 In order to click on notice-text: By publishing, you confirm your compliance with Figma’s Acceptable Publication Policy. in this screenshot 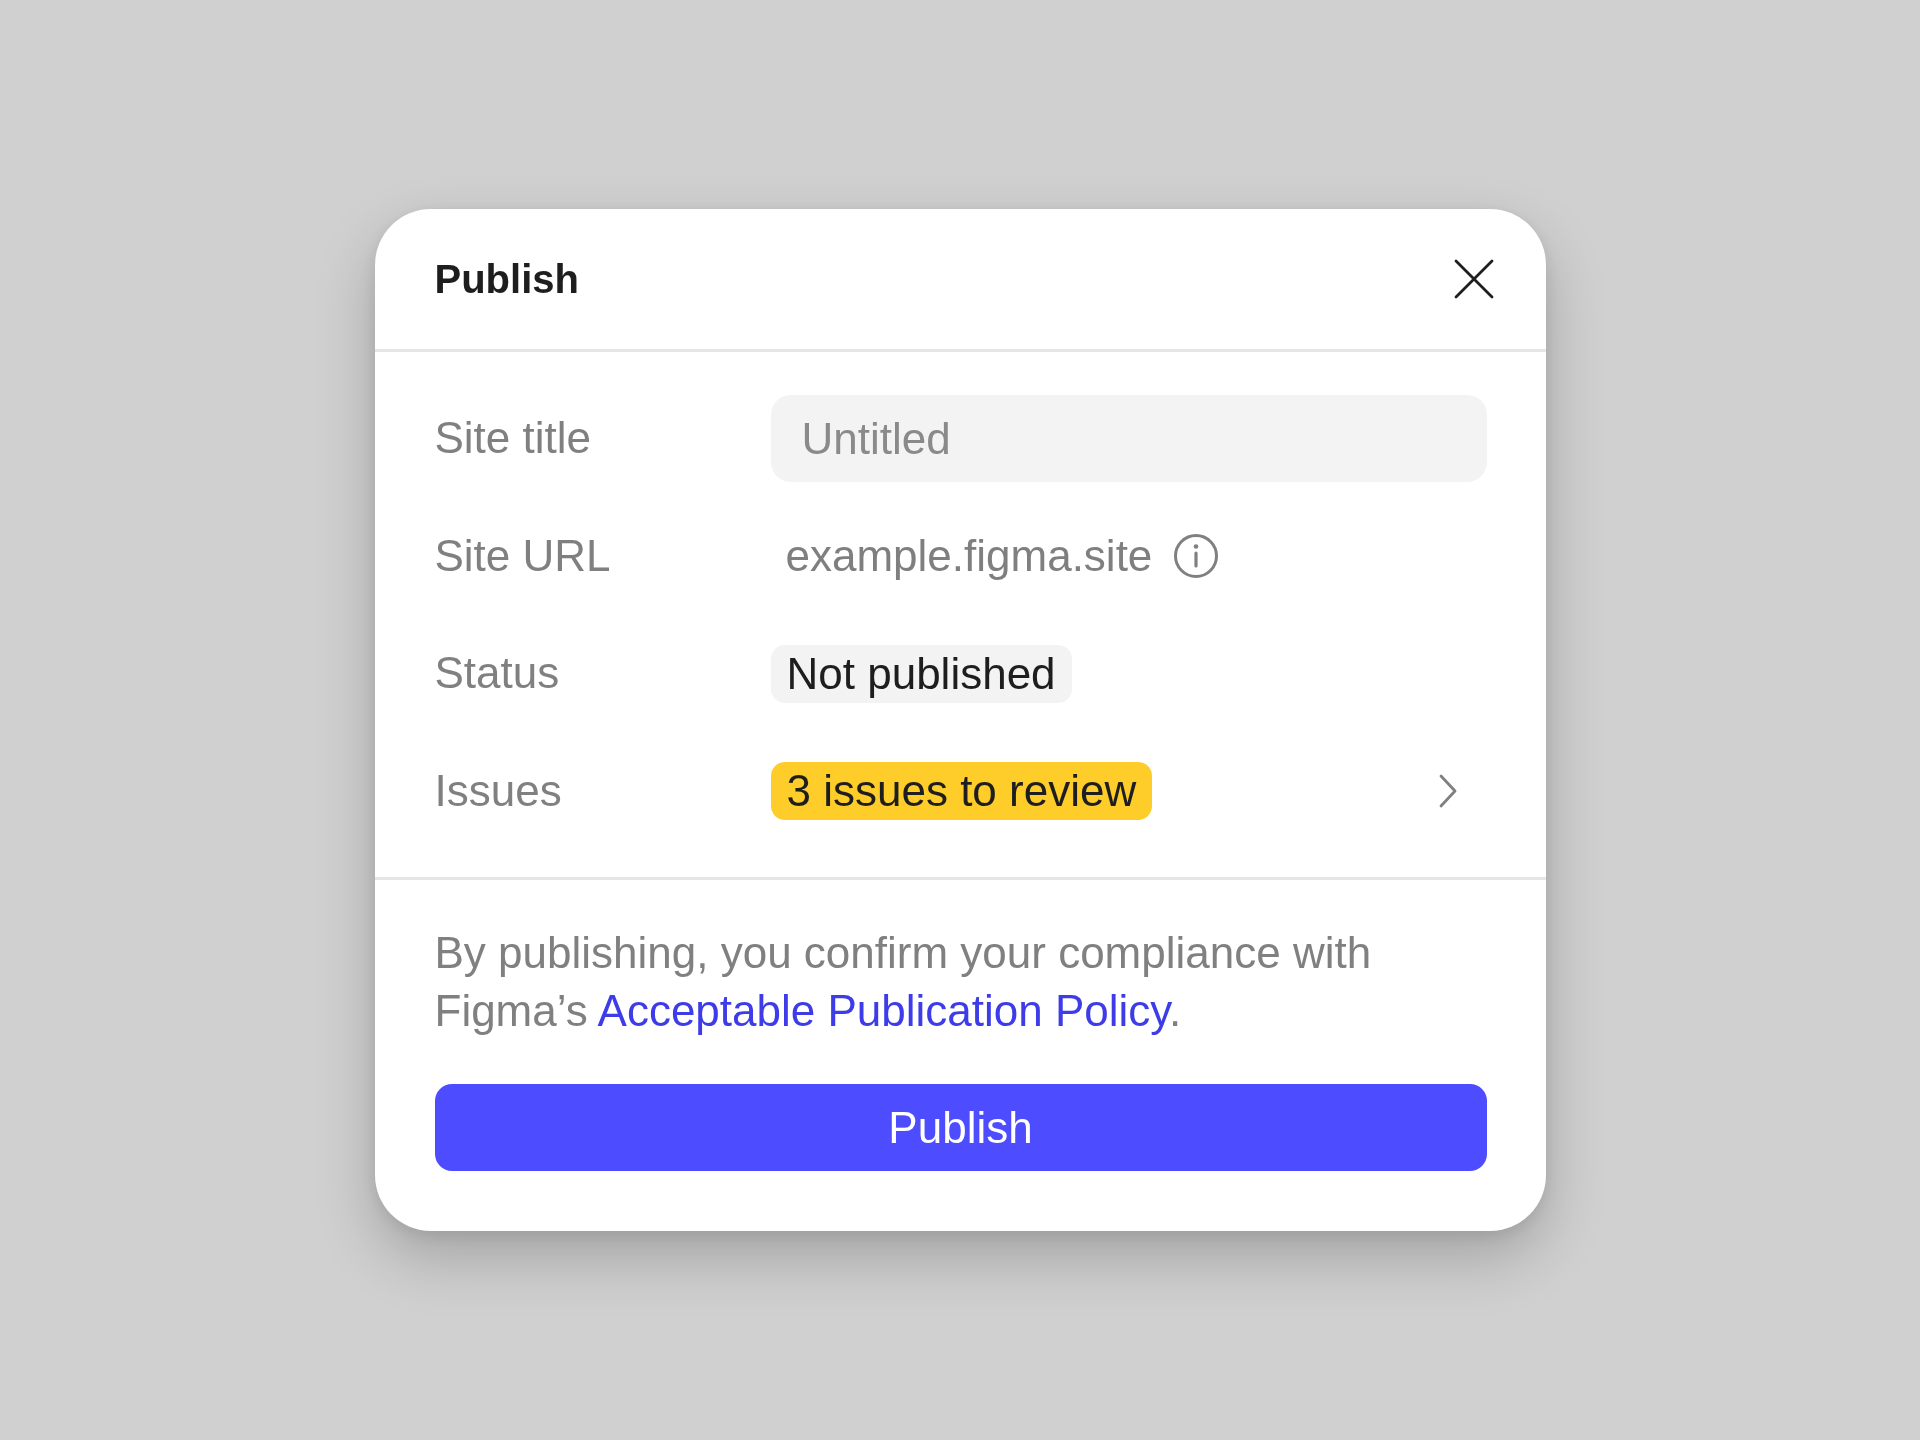, I will do `click(903, 982)`.